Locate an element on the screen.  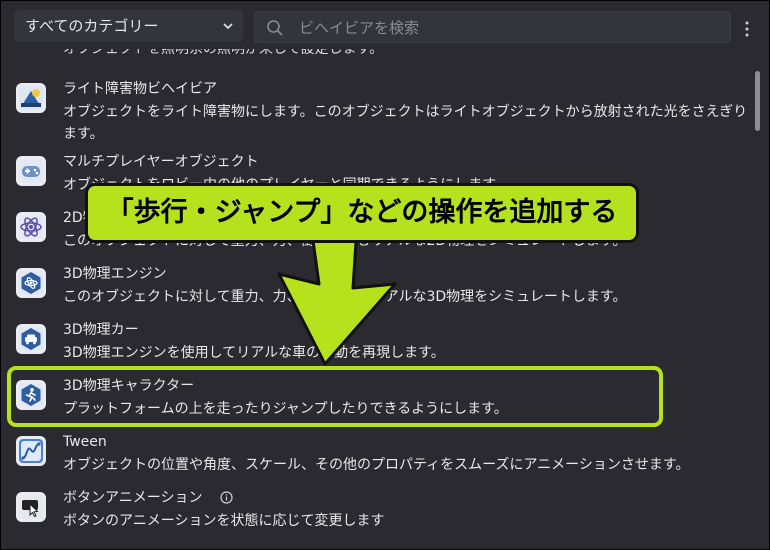
behavior-title: マルチプレイヤーオブジェクト is located at coordinates (161, 162).